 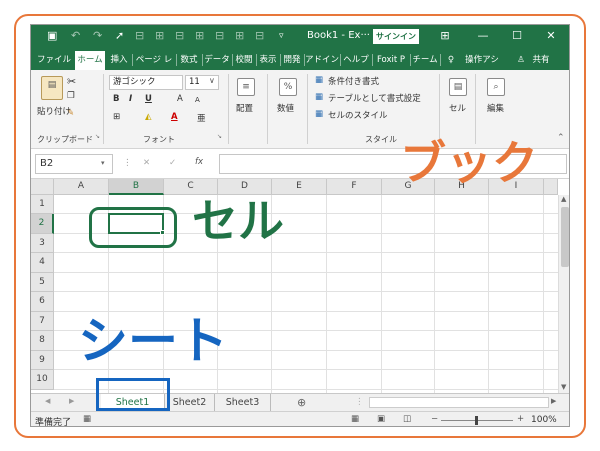 What do you see at coordinates (148, 99) in the screenshot?
I see `underline-button: U` at bounding box center [148, 99].